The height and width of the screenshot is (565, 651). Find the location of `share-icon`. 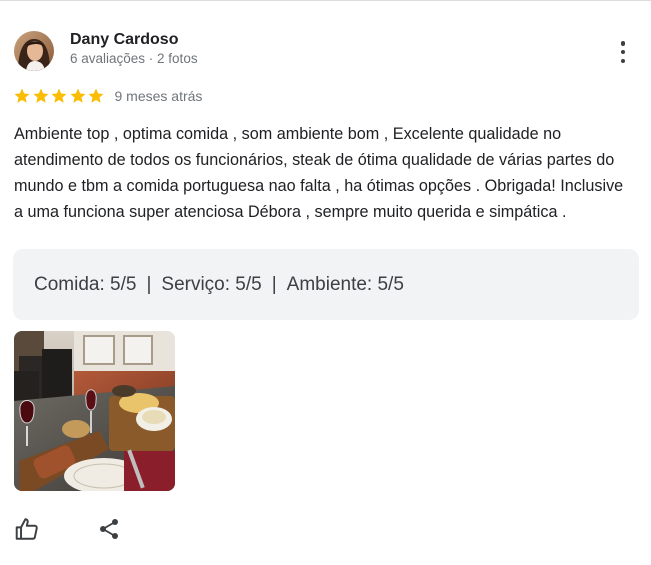

share-icon is located at coordinates (109, 529).